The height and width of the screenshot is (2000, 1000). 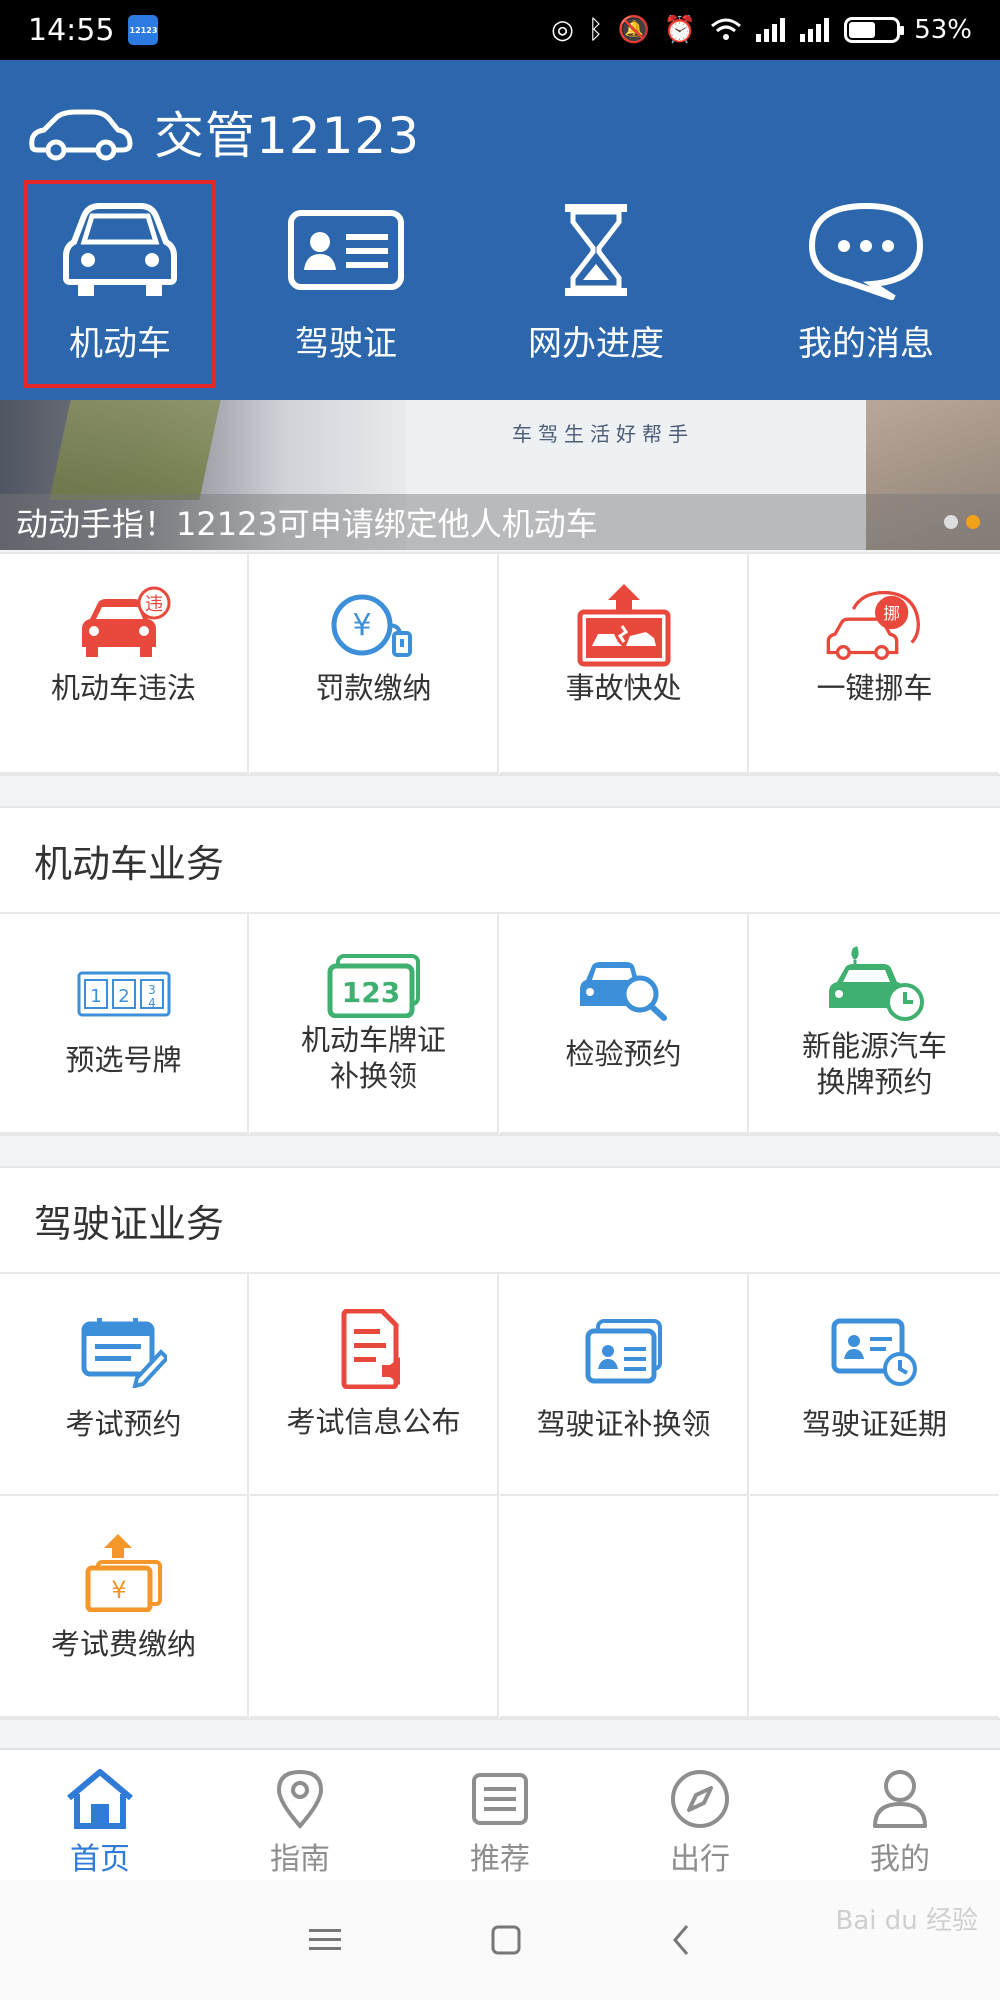 I want to click on service-new-energy: 新能源汽车 换牌预约, so click(x=874, y=1024).